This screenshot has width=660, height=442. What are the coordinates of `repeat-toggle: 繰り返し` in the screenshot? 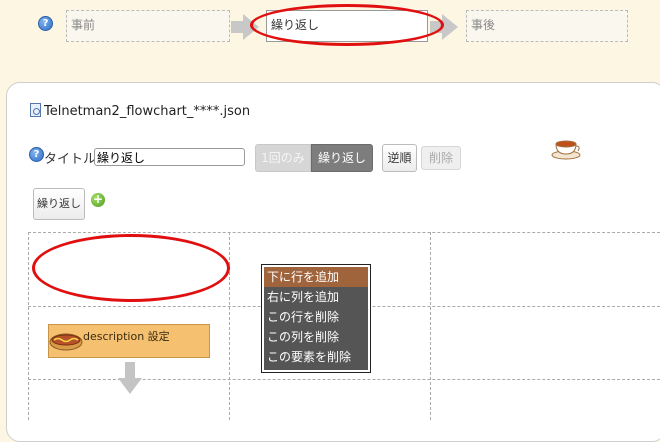 It's located at (342, 158).